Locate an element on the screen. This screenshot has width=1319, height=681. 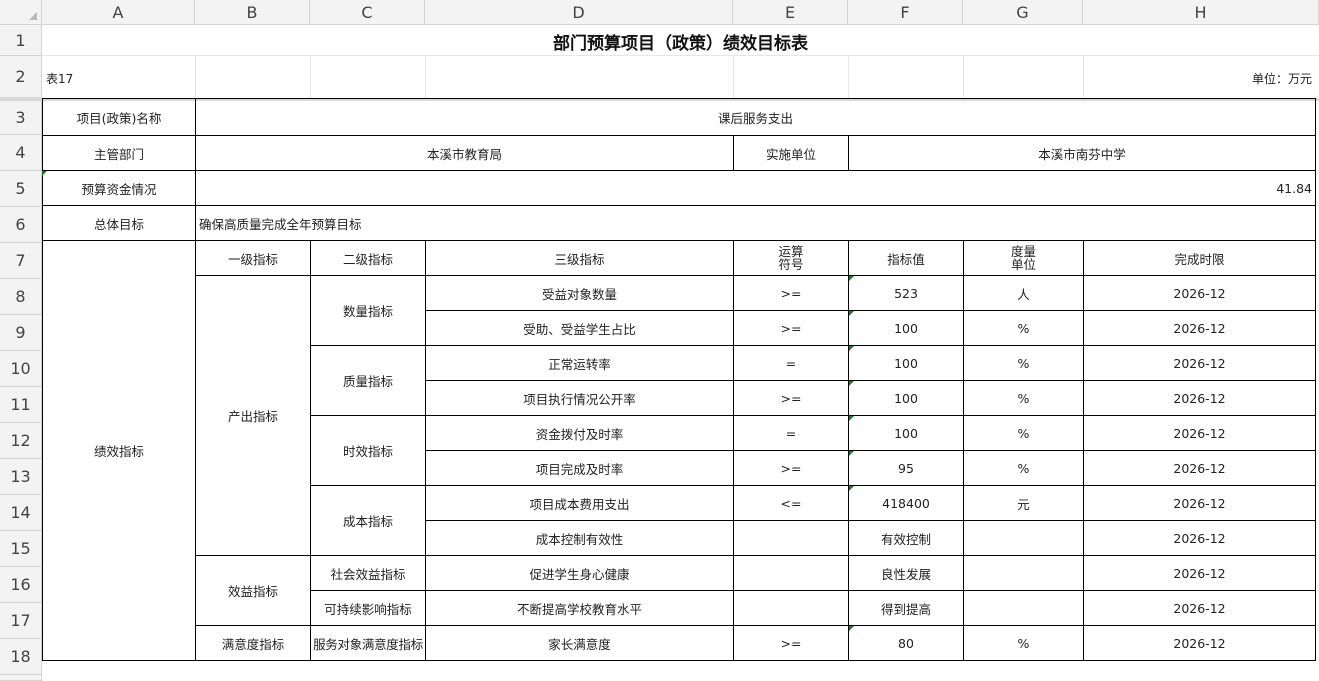
indicator-value: 80 is located at coordinates (906, 643).